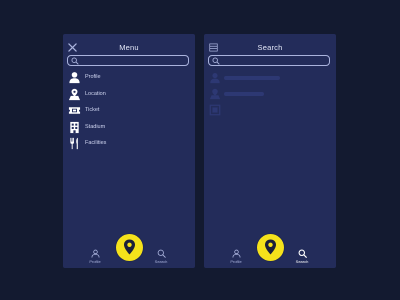 This screenshot has width=400, height=300. I want to click on menu-item-profile: Profile, so click(129, 77).